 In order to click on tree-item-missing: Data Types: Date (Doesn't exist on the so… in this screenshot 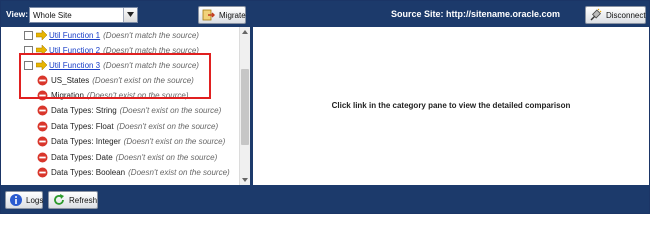, I will do `click(109, 157)`.